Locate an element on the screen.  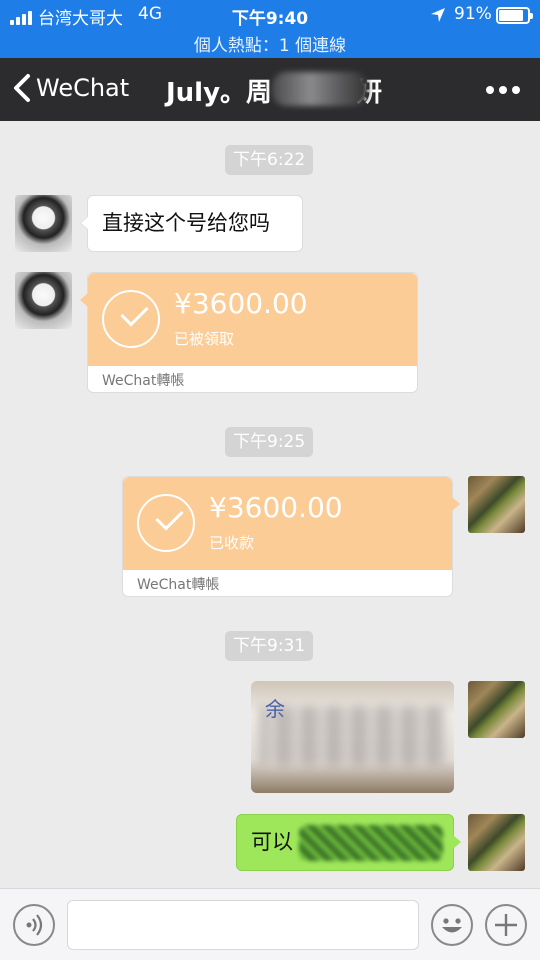
emoji-button is located at coordinates (452, 925).